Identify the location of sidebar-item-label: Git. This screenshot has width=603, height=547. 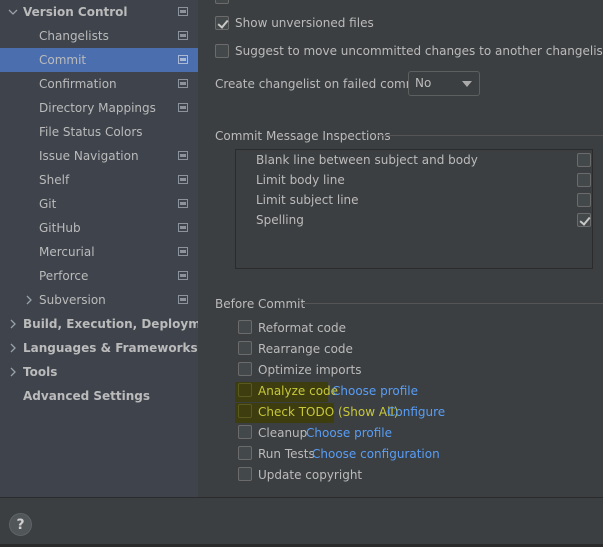
(48, 204).